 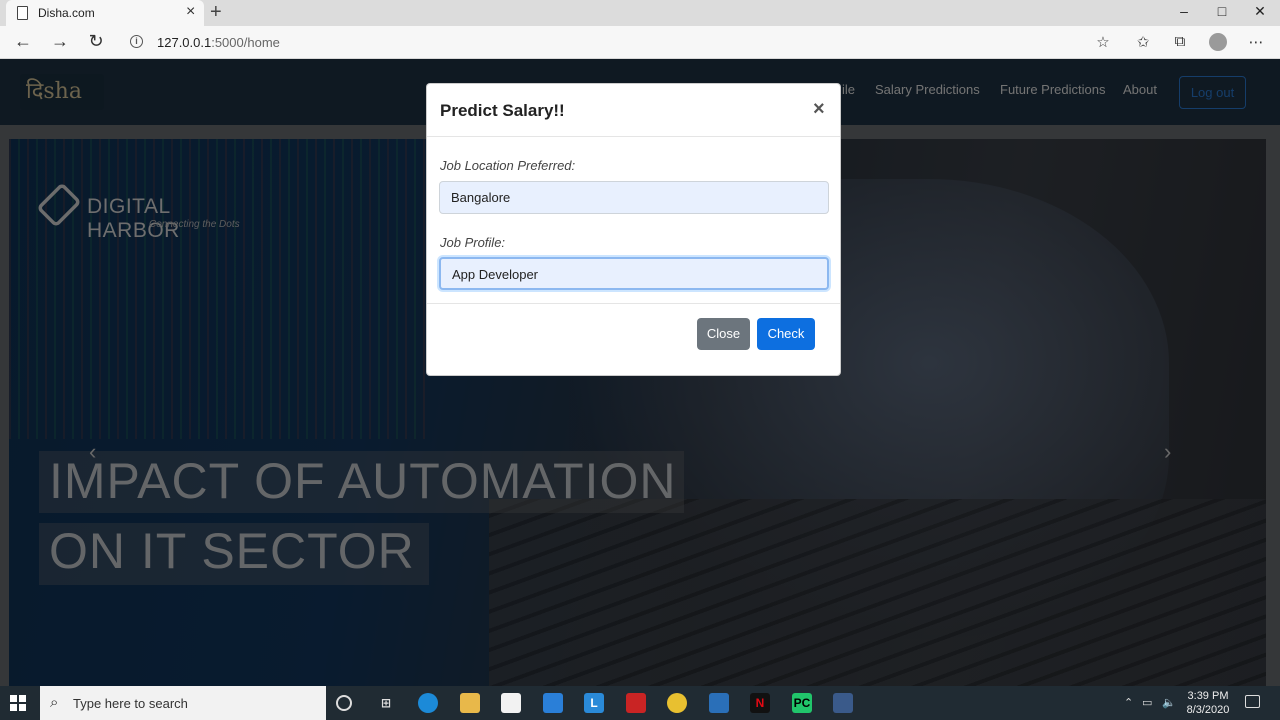 What do you see at coordinates (1208, 703) in the screenshot?
I see `taskbar-clock: 3:39 PM 8/3/2020` at bounding box center [1208, 703].